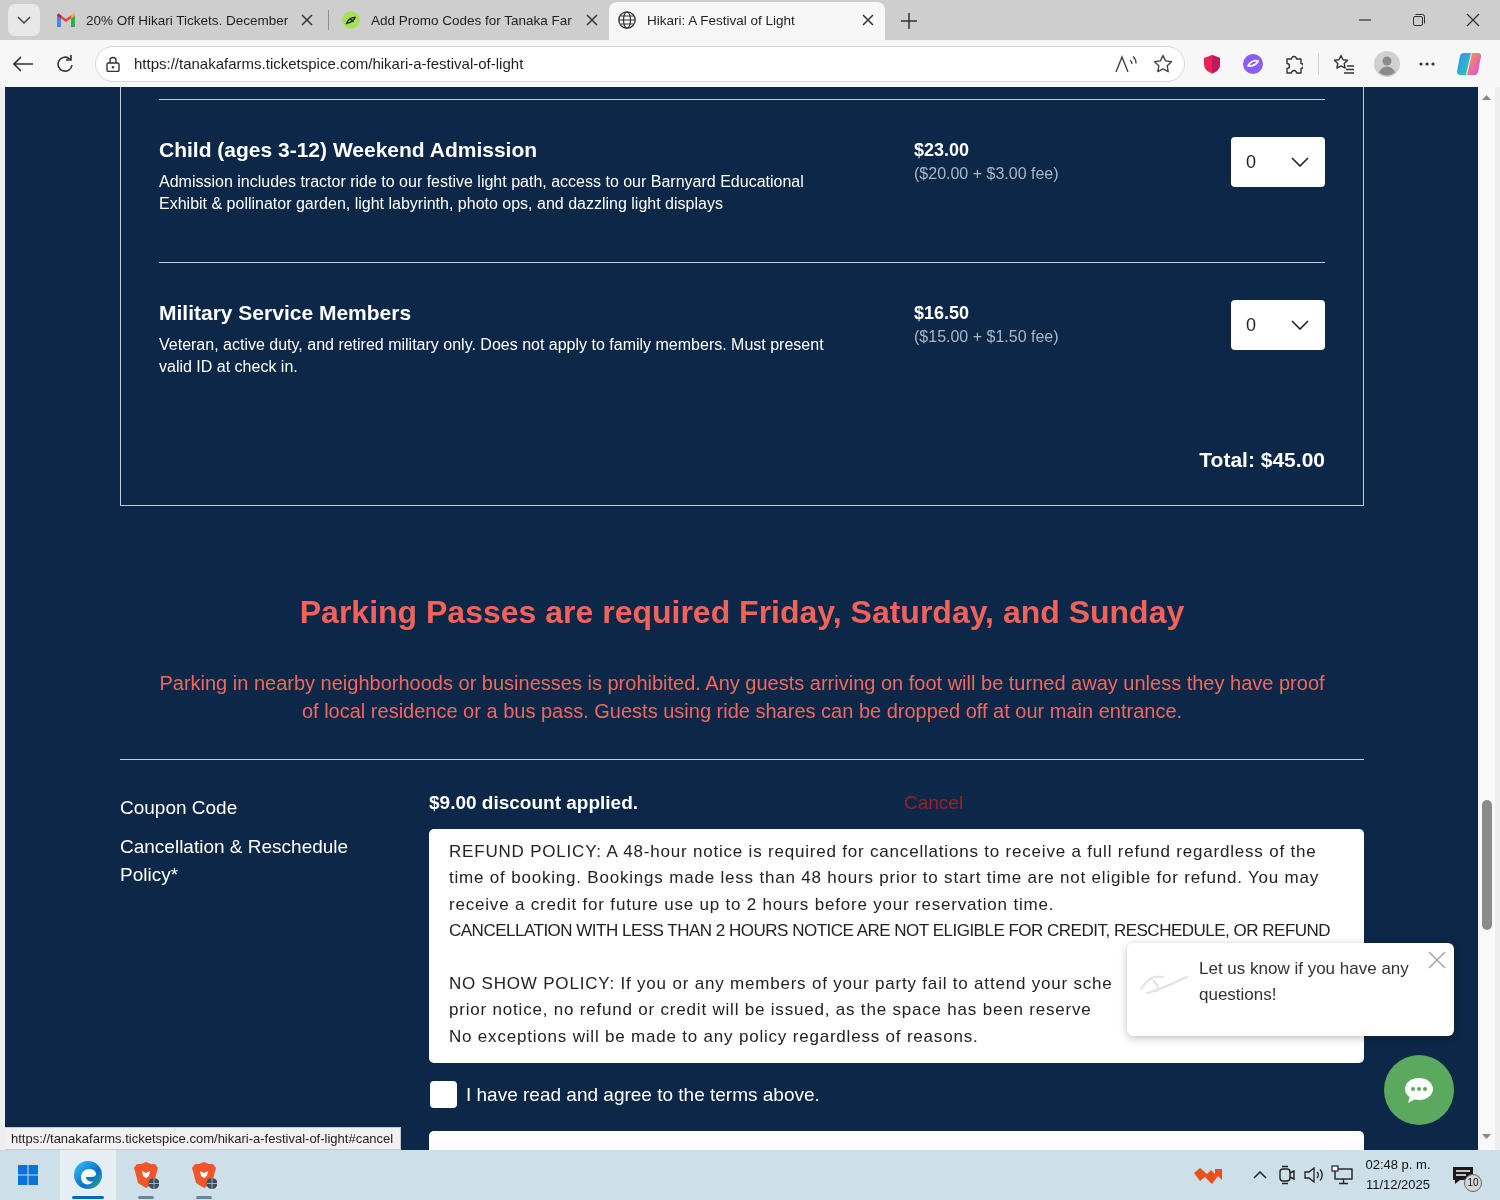 This screenshot has width=1500, height=1200. What do you see at coordinates (1398, 1185) in the screenshot?
I see `clock-date: 11/12/2025` at bounding box center [1398, 1185].